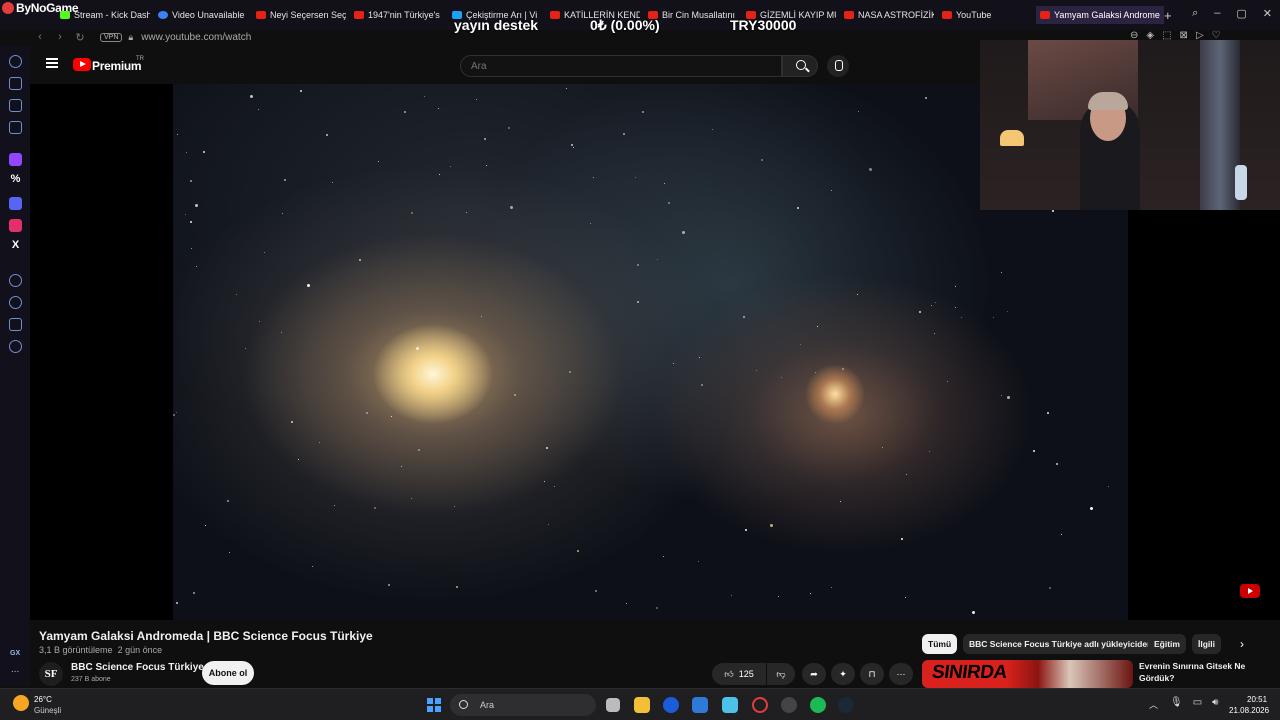 The image size is (1280, 720). Describe the element at coordinates (621, 66) in the screenshot. I see `search-input` at that location.